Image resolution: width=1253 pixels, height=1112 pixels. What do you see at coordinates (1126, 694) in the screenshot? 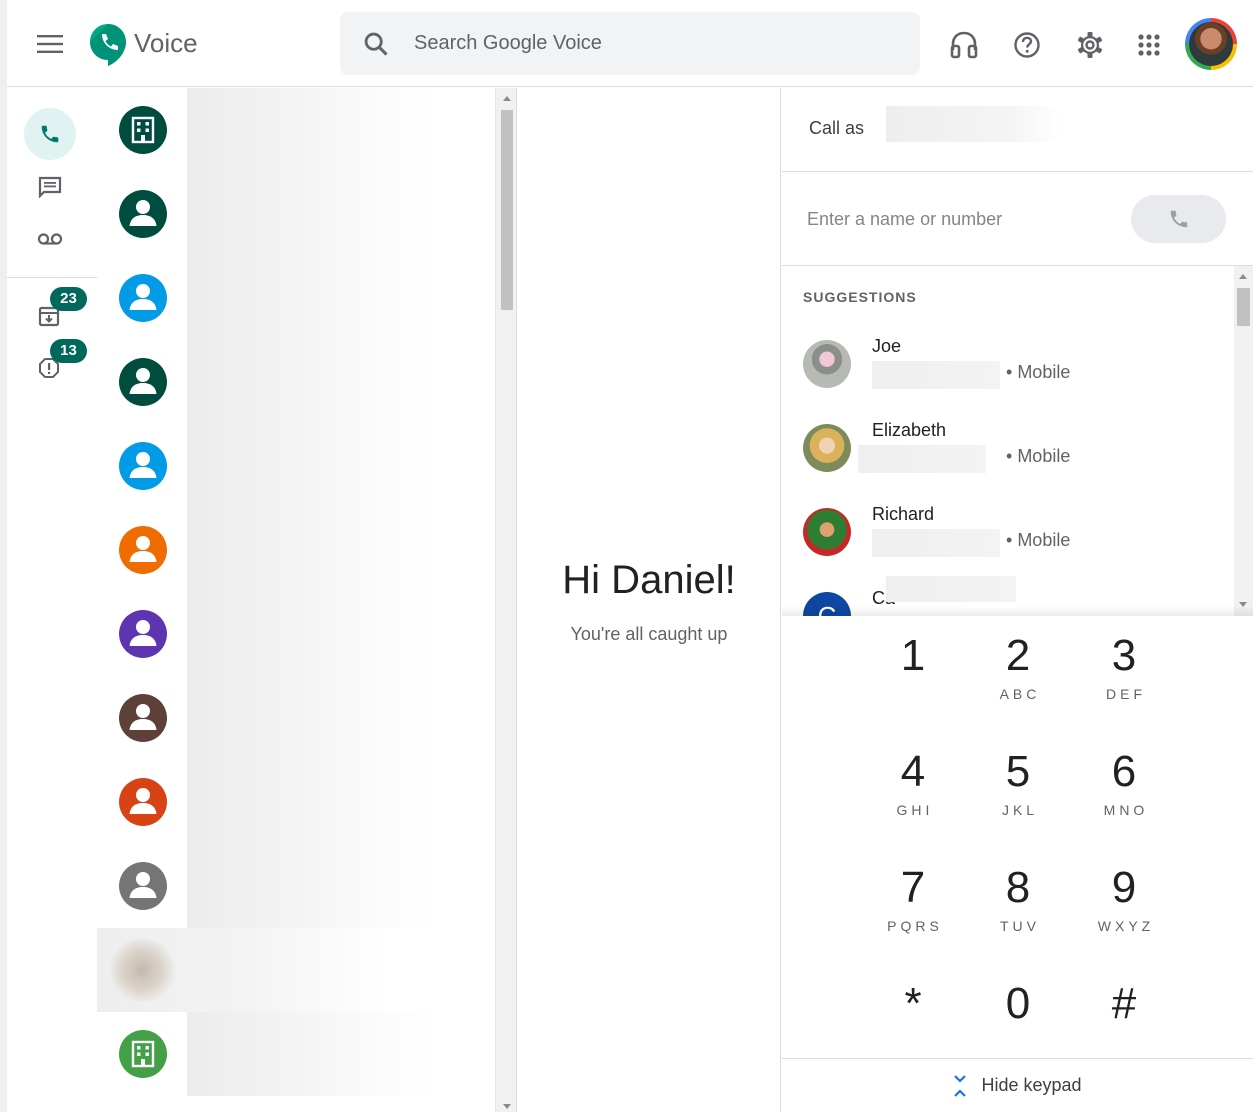
I see `keypad-letters: DEF` at bounding box center [1126, 694].